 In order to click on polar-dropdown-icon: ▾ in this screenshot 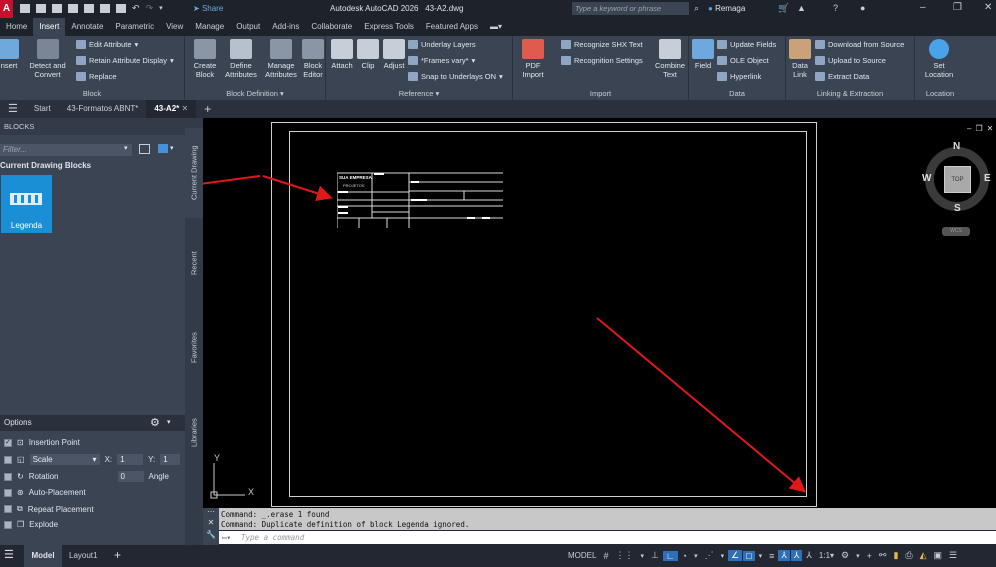, I will do `click(696, 556)`.